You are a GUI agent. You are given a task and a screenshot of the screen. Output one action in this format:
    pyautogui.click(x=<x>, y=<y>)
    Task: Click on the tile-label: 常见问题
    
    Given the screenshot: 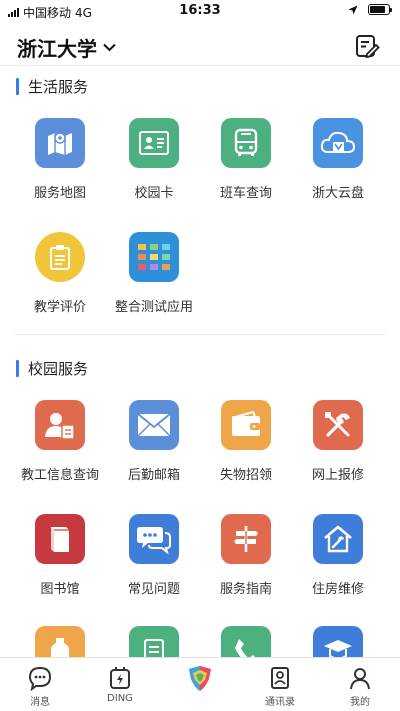 What is the action you would take?
    pyautogui.click(x=153, y=589)
    